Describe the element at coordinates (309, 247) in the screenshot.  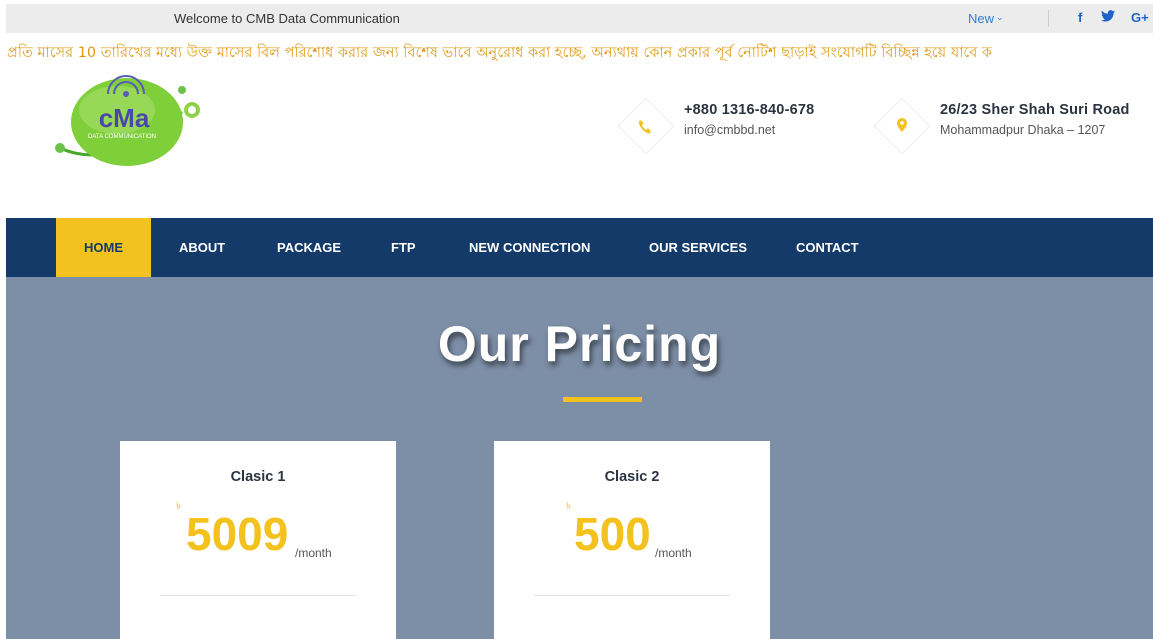
I see `nav-item-package: PACKAGE` at that location.